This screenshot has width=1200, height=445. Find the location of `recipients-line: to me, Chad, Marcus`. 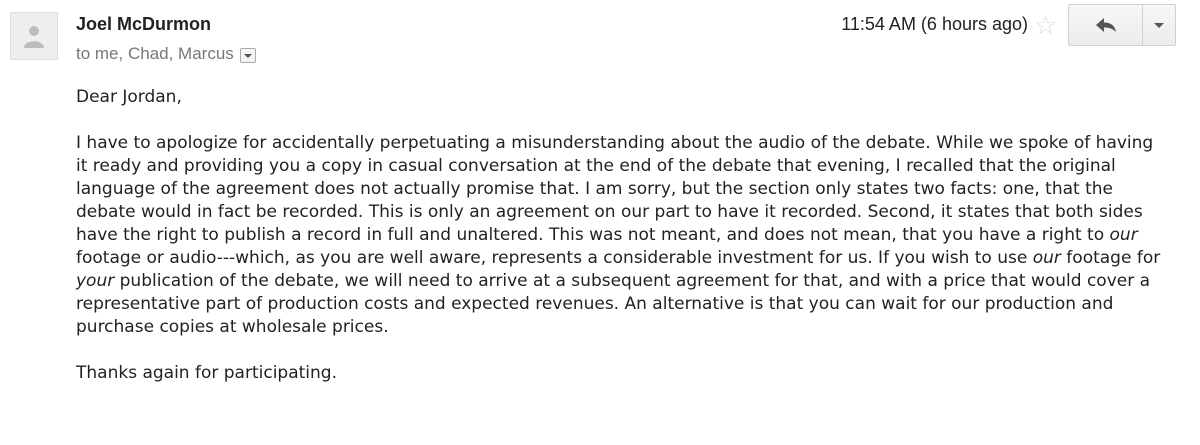

recipients-line: to me, Chad, Marcus is located at coordinates (166, 54).